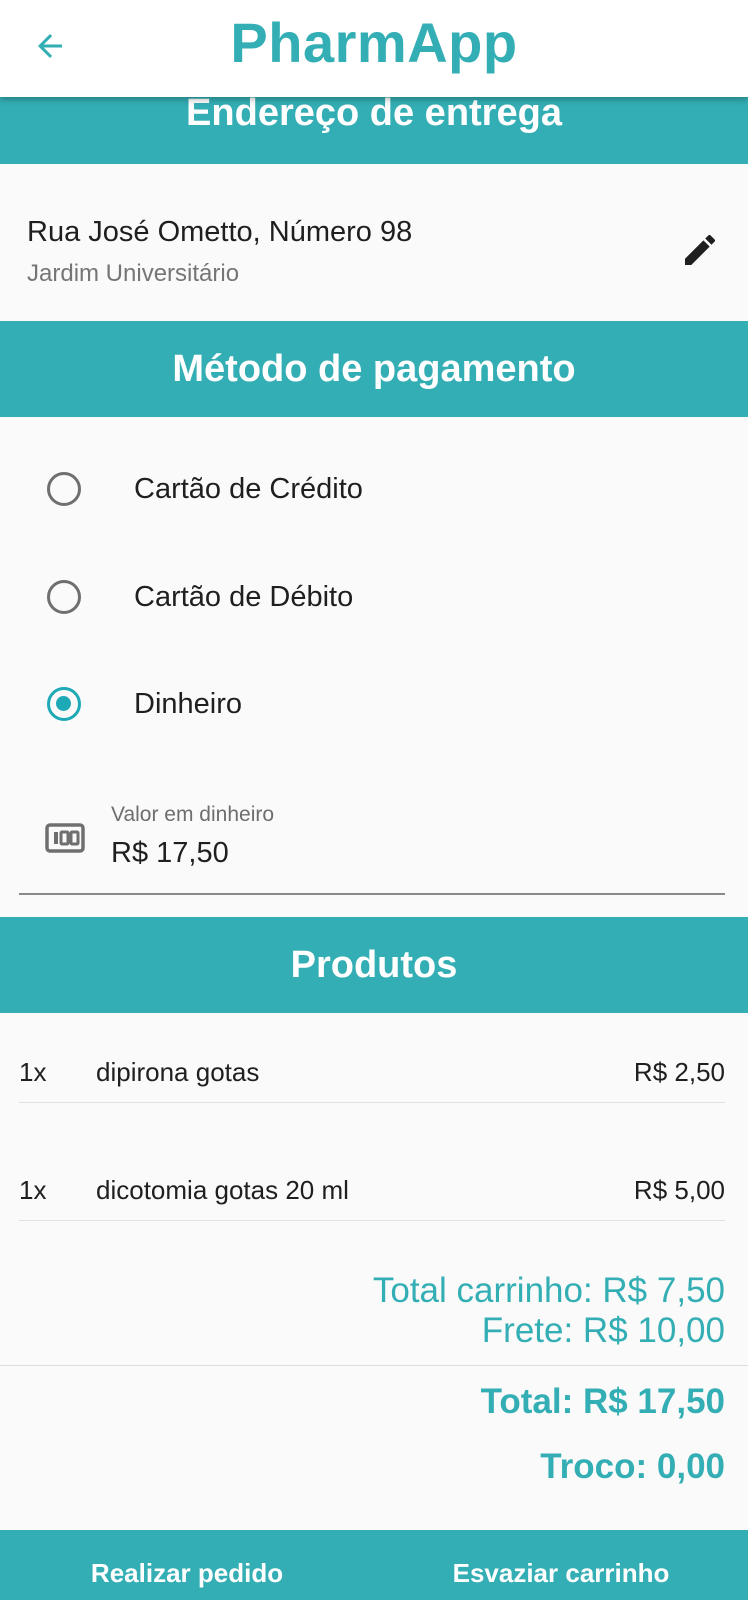 This screenshot has height=1600, width=748. Describe the element at coordinates (548, 1290) in the screenshot. I see `cart-total: Total carrinho: R$ 7,50` at that location.